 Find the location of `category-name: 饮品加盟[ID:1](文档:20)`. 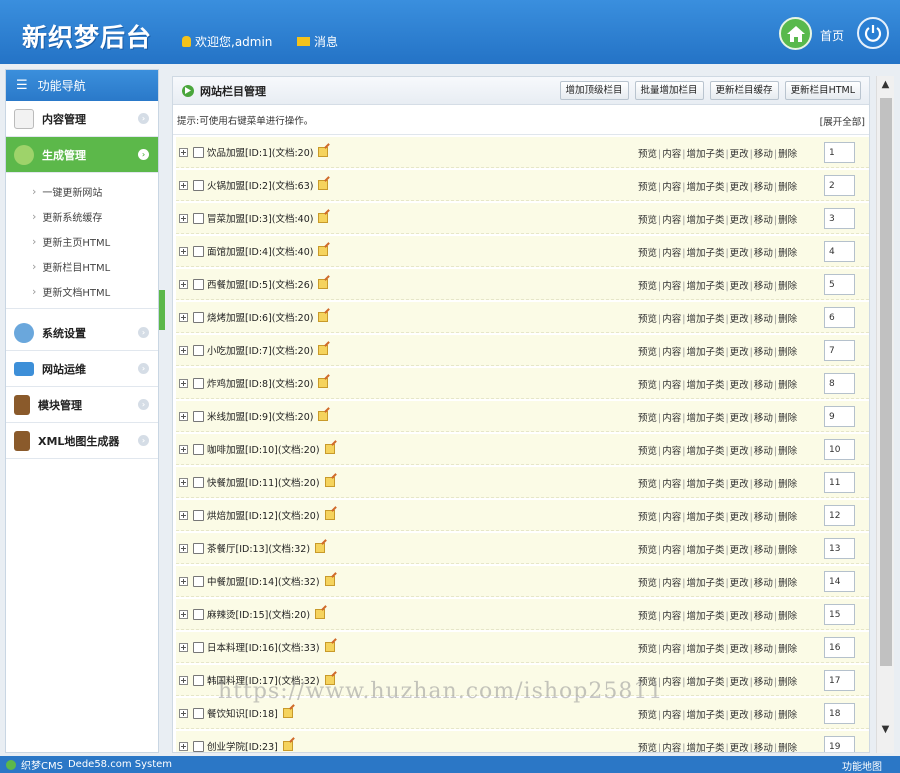

category-name: 饮品加盟[ID:1](文档:20) is located at coordinates (260, 152).